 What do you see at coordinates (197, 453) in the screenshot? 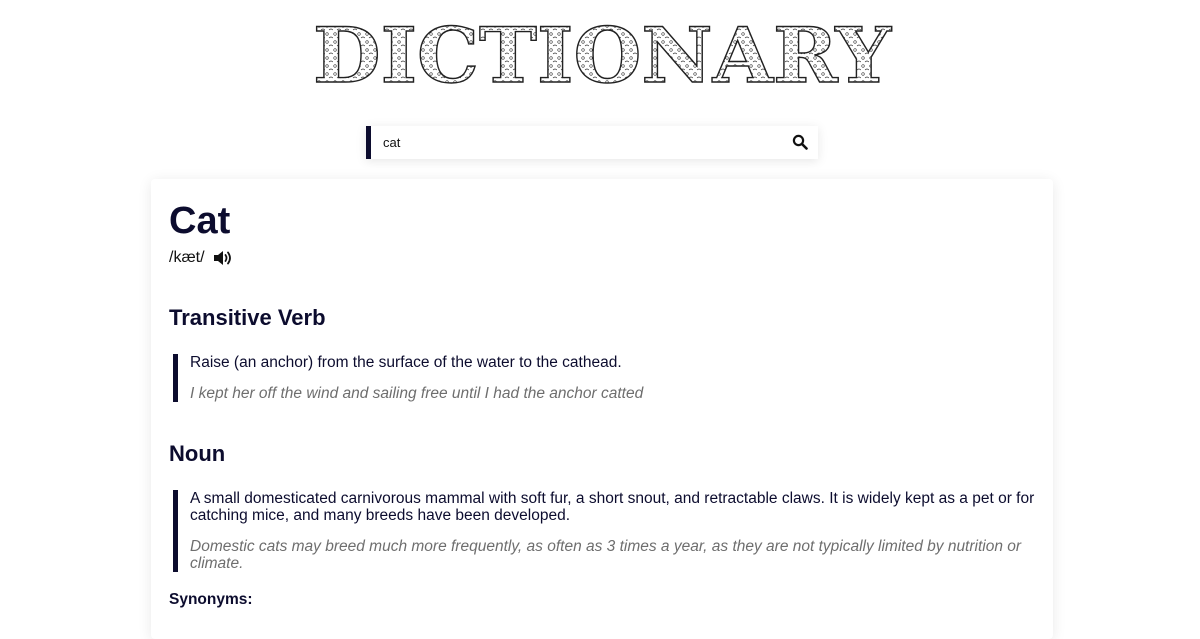
I see `part-of-speech-heading: Noun` at bounding box center [197, 453].